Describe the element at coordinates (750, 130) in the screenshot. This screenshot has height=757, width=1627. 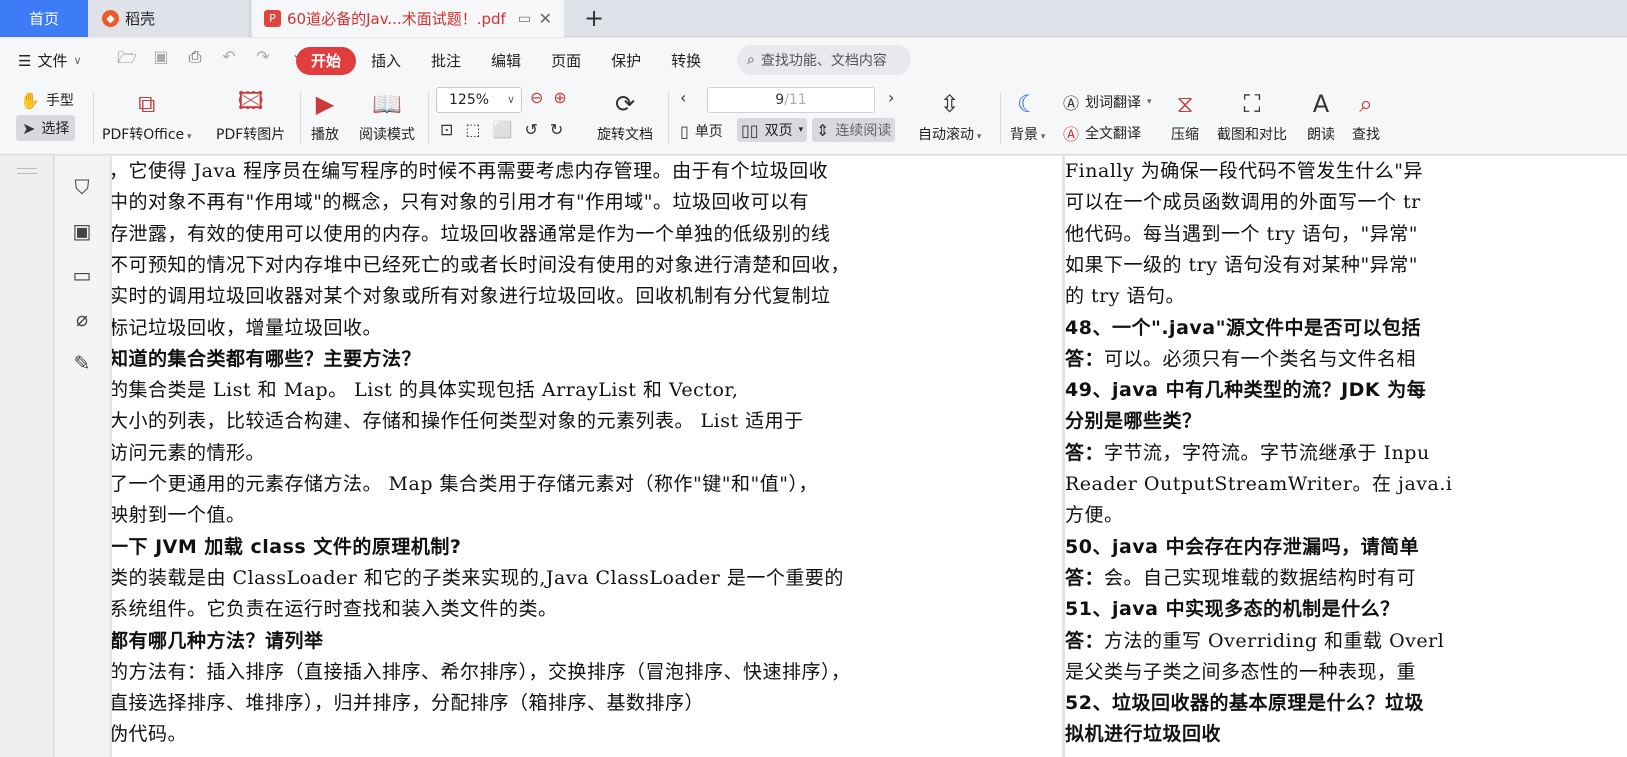
I see `double-page-icon: ▯▯` at that location.